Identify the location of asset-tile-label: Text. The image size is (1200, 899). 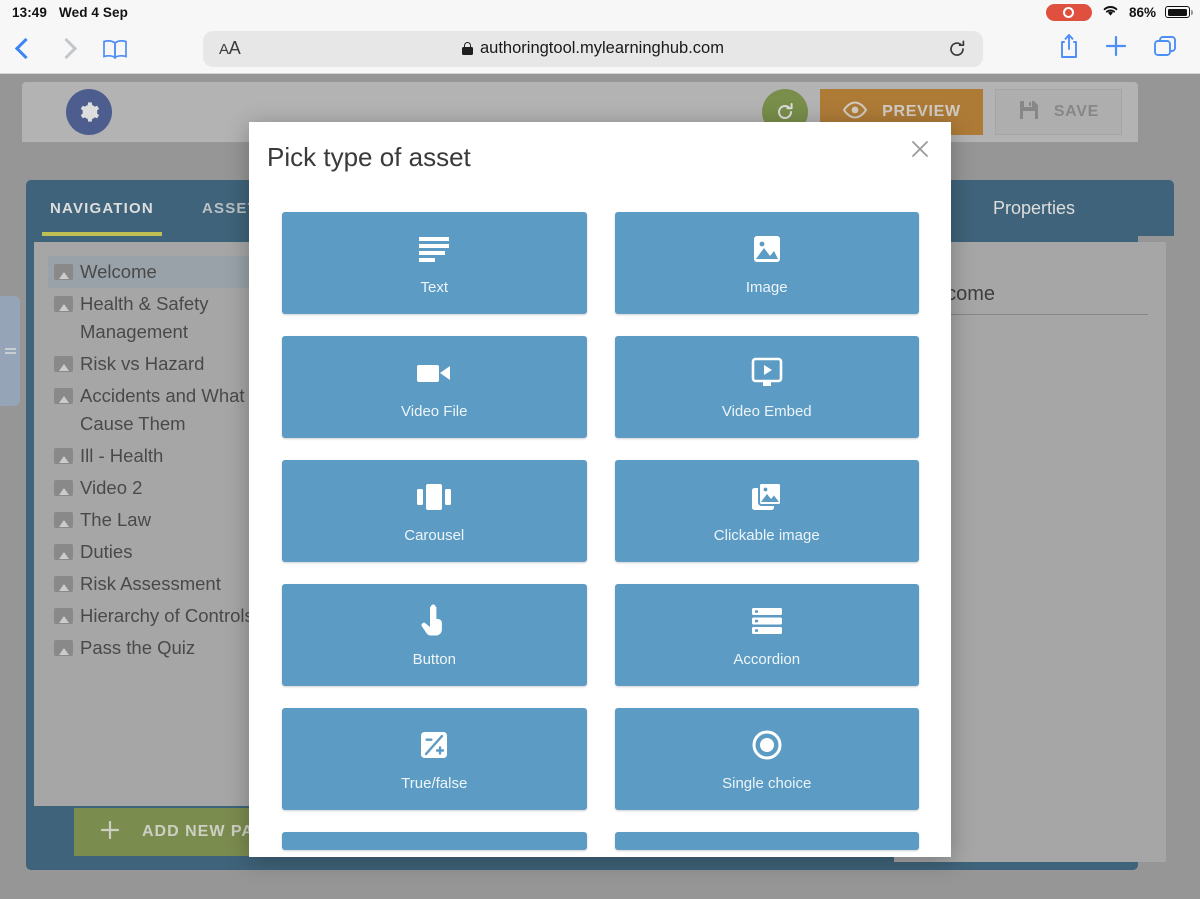
(434, 287).